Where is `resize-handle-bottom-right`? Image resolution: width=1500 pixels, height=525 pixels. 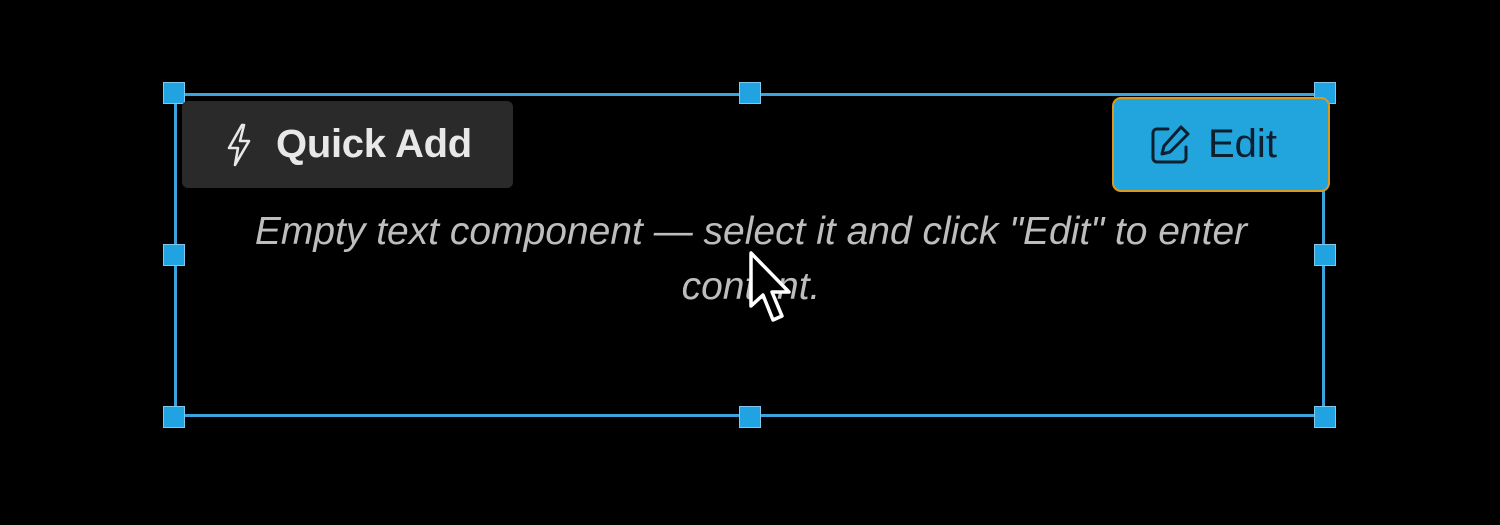 resize-handle-bottom-right is located at coordinates (1325, 417).